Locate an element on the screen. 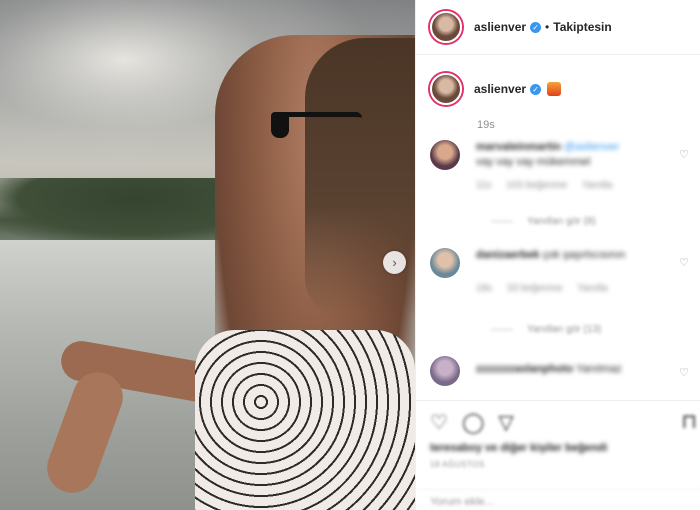 The image size is (700, 510). comment-likes: 33 beğenme is located at coordinates (535, 288).